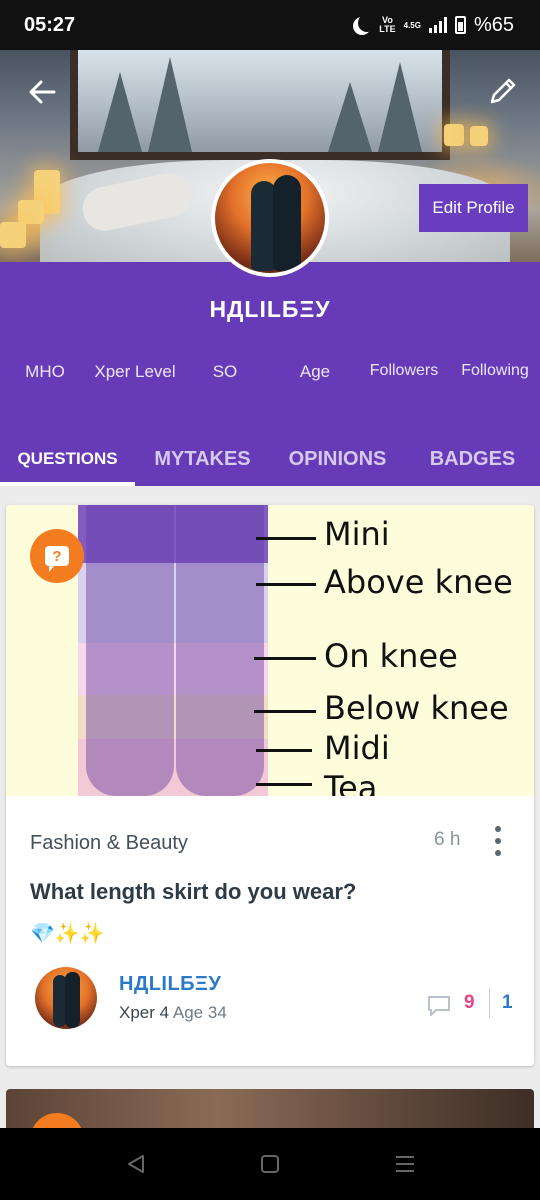  Describe the element at coordinates (387, 29) in the screenshot. I see `volte-bottom: LTE` at that location.